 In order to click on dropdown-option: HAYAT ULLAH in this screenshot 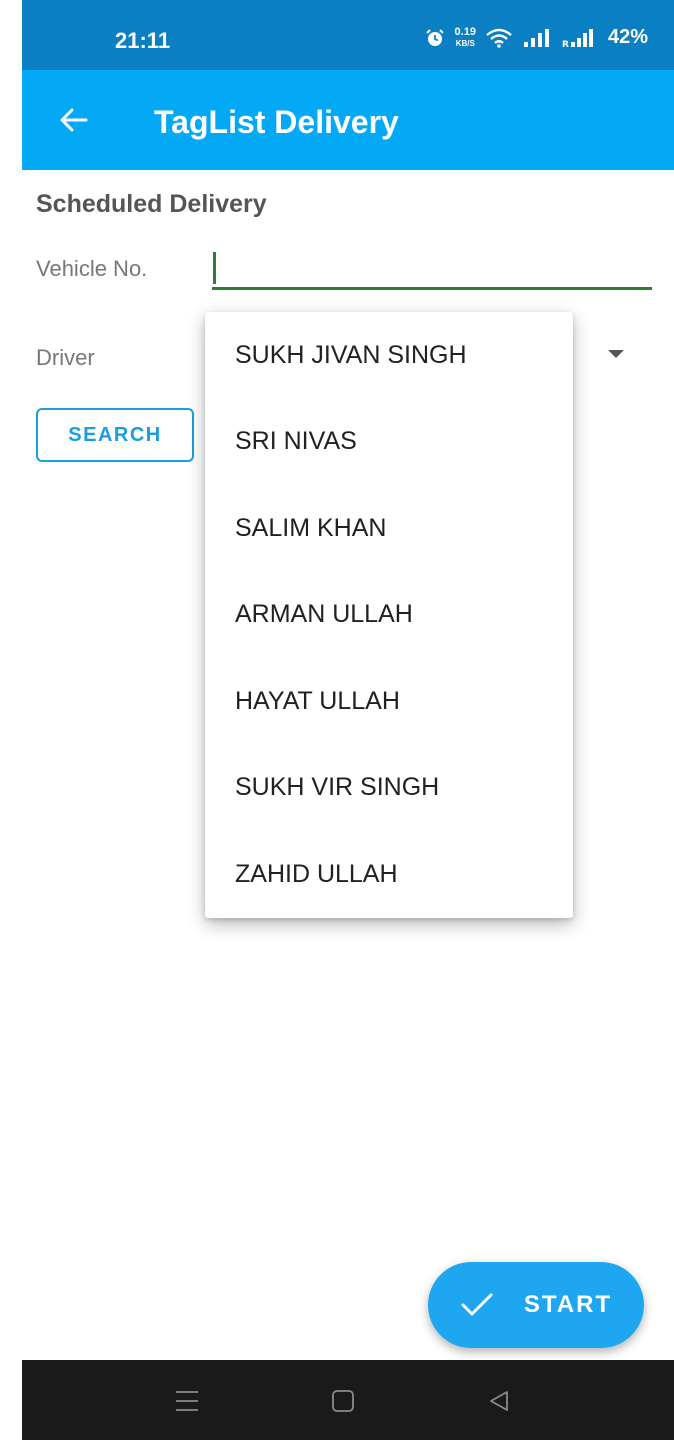, I will do `click(389, 701)`.